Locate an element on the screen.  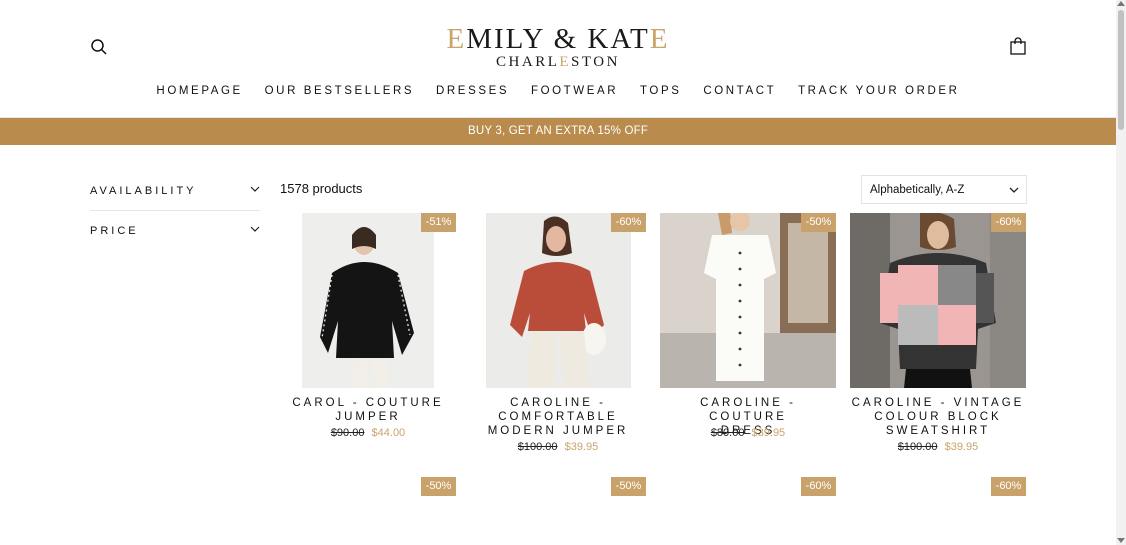
discount-badge: -51% is located at coordinates (438, 222).